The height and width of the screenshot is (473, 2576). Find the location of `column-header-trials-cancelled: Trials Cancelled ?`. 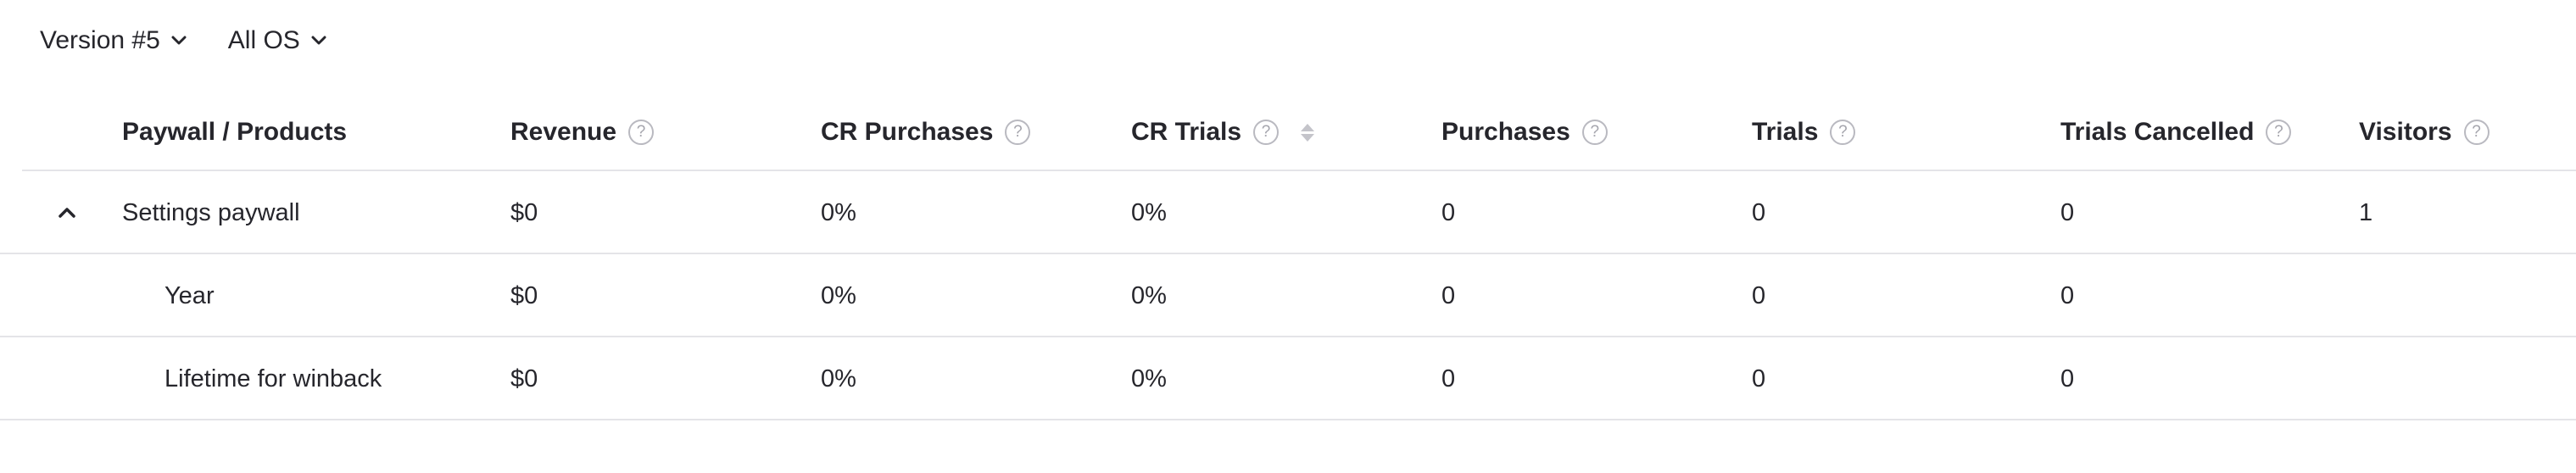

column-header-trials-cancelled: Trials Cancelled ? is located at coordinates (2176, 132).